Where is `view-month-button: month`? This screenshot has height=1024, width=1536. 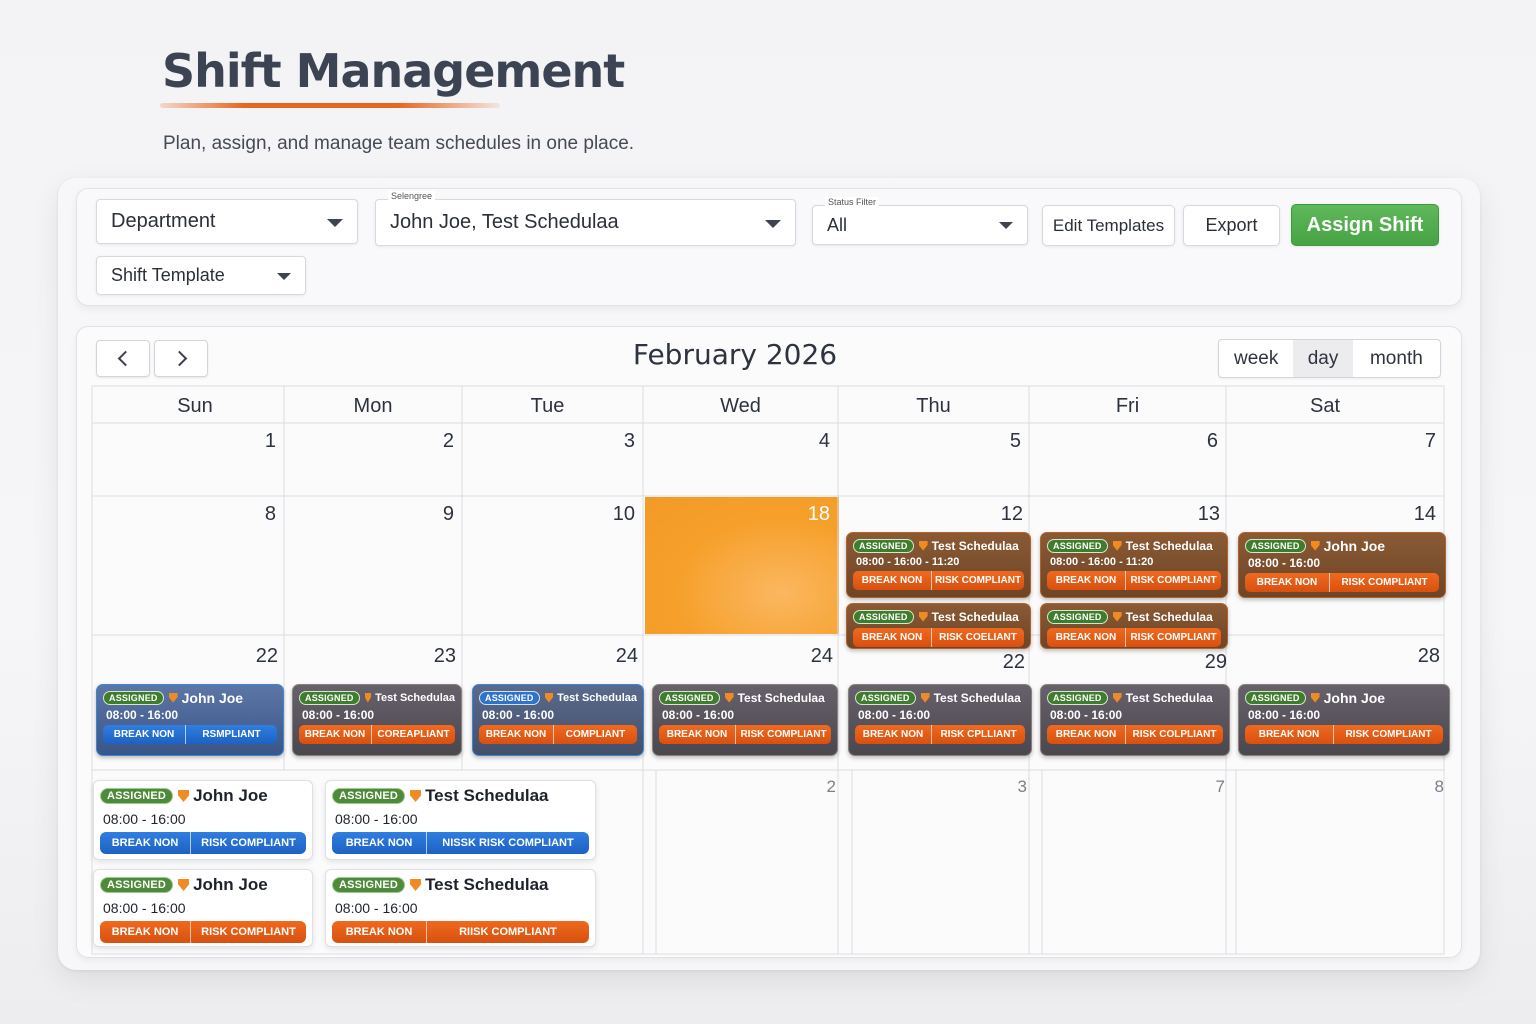
view-month-button: month is located at coordinates (1396, 358).